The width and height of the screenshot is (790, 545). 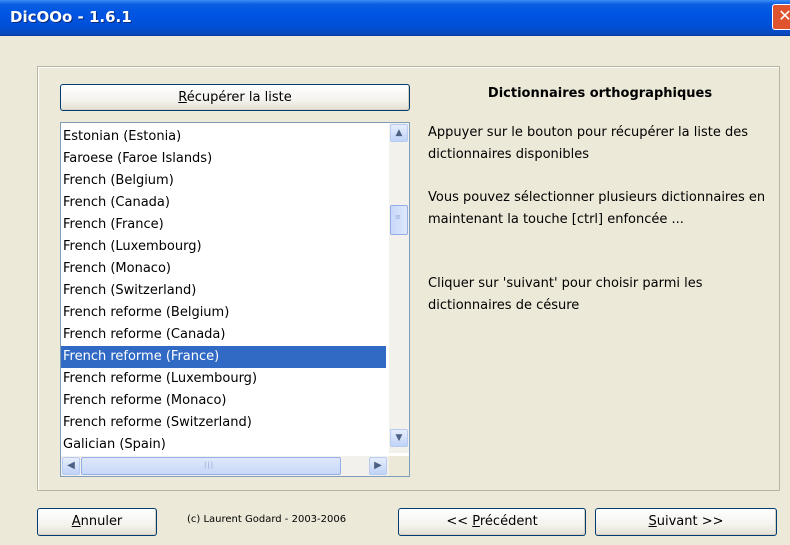 I want to click on title-bar: DicOOo - 1.6.1 ✕, so click(x=395, y=18).